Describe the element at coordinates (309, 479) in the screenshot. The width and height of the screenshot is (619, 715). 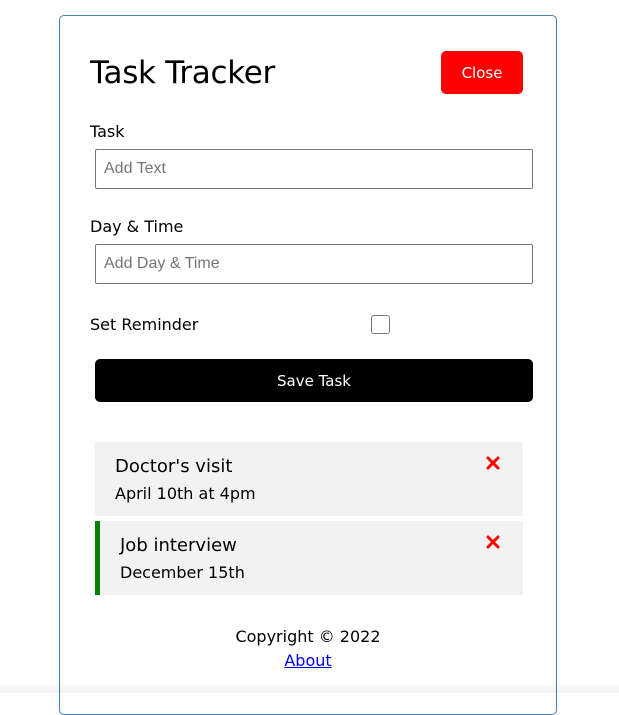
I see `task-item: Doctor's visit April 10th at 4pm` at that location.